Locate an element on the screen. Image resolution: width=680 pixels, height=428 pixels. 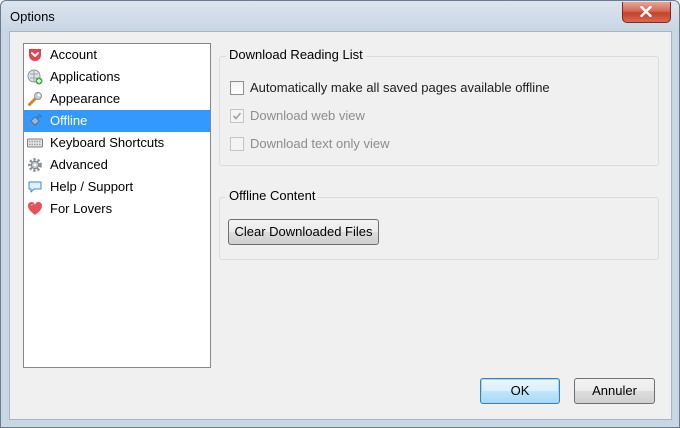
cancel-button: Annuler is located at coordinates (614, 391).